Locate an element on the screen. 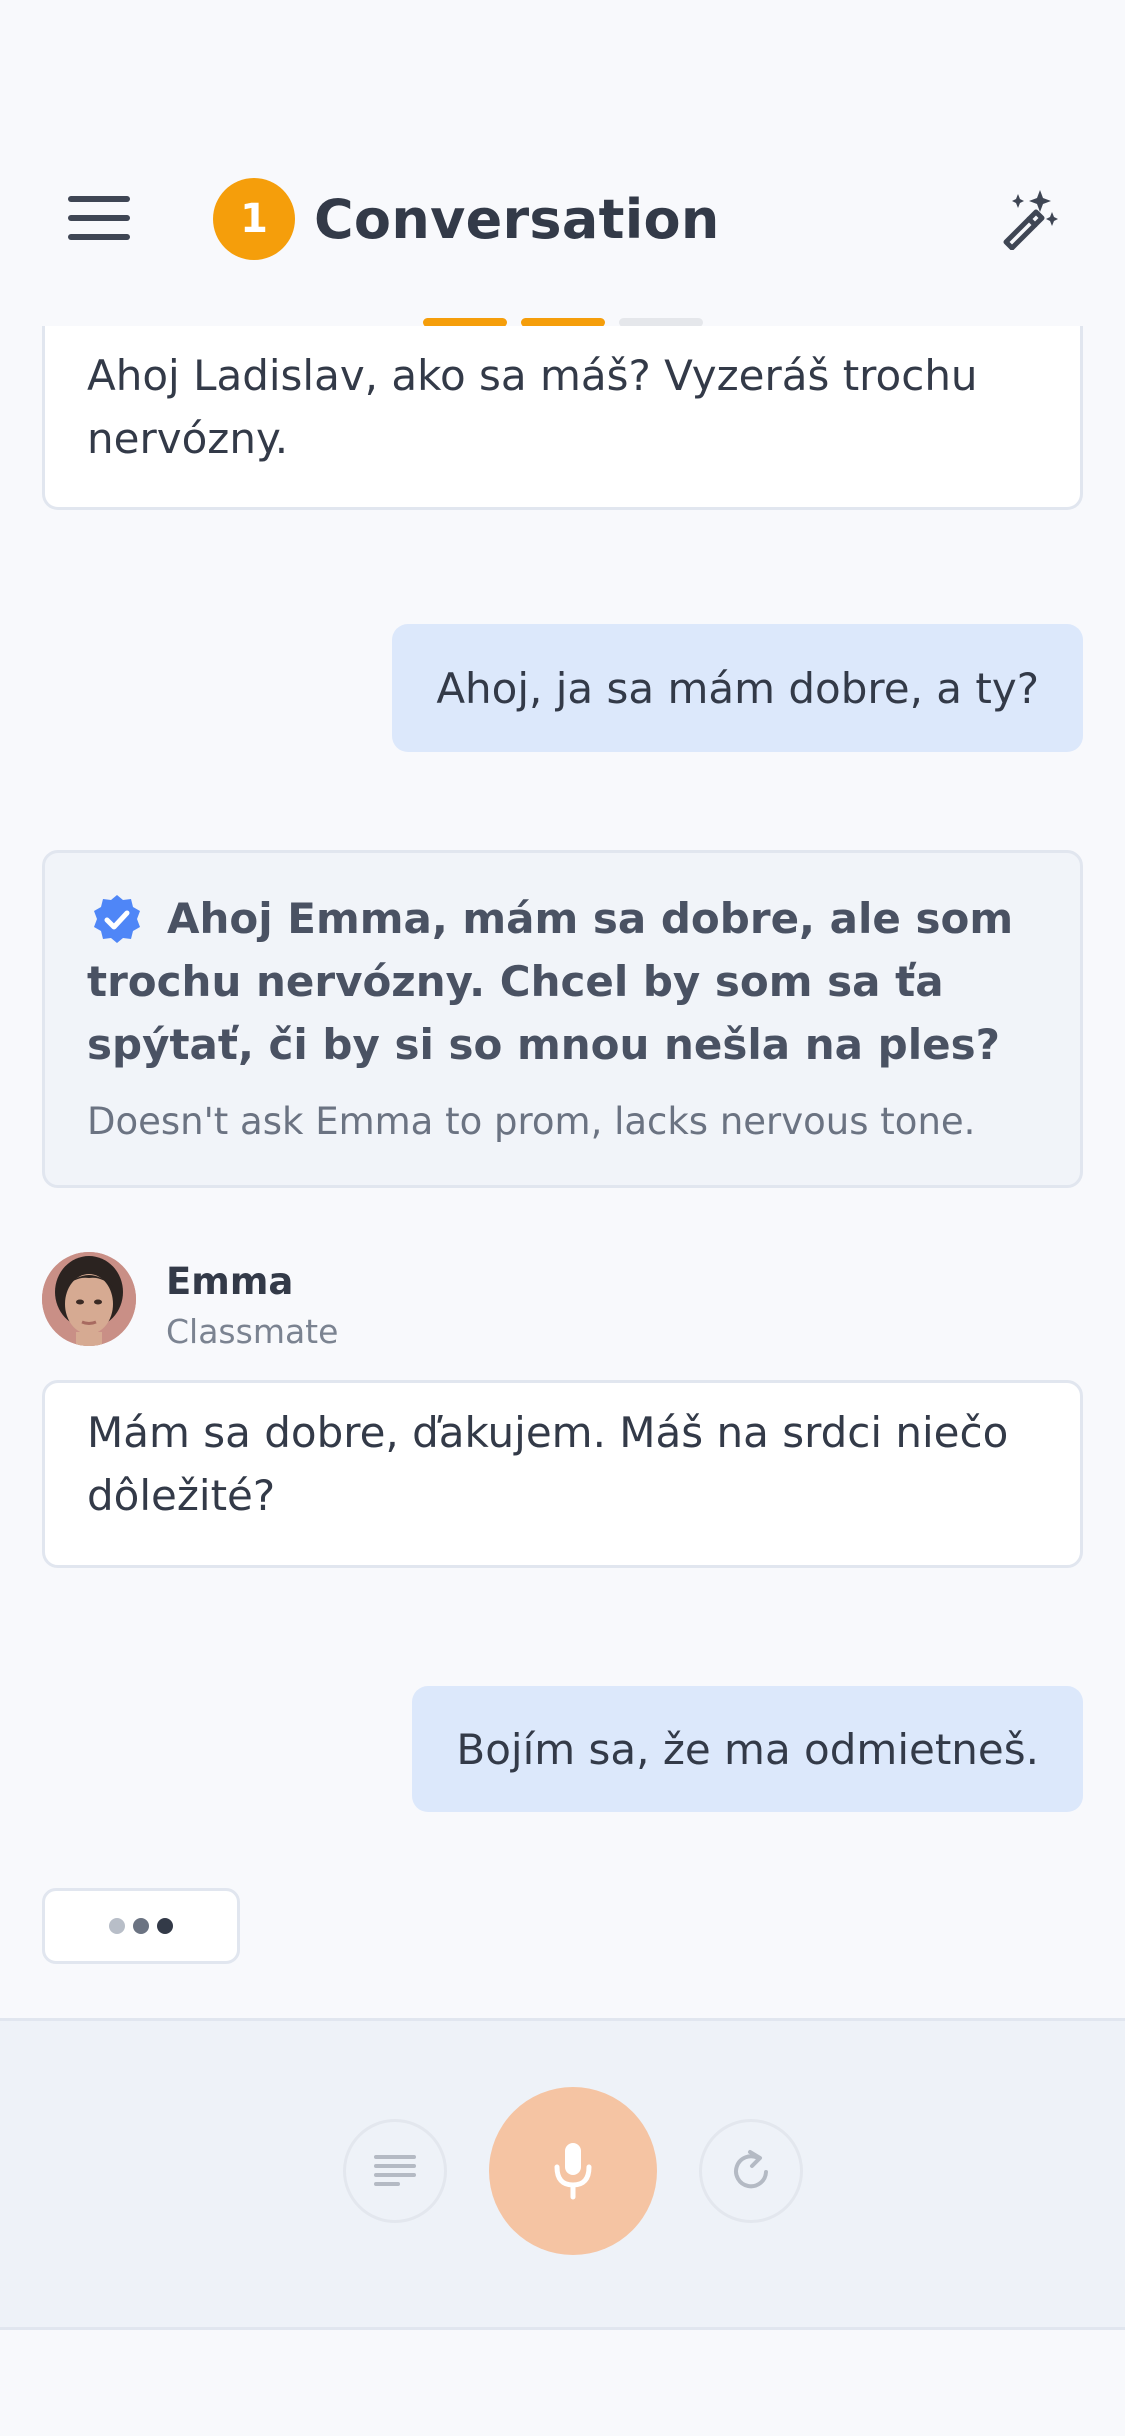 Image resolution: width=1125 pixels, height=2436 pixels. avatar-image is located at coordinates (89, 1299).